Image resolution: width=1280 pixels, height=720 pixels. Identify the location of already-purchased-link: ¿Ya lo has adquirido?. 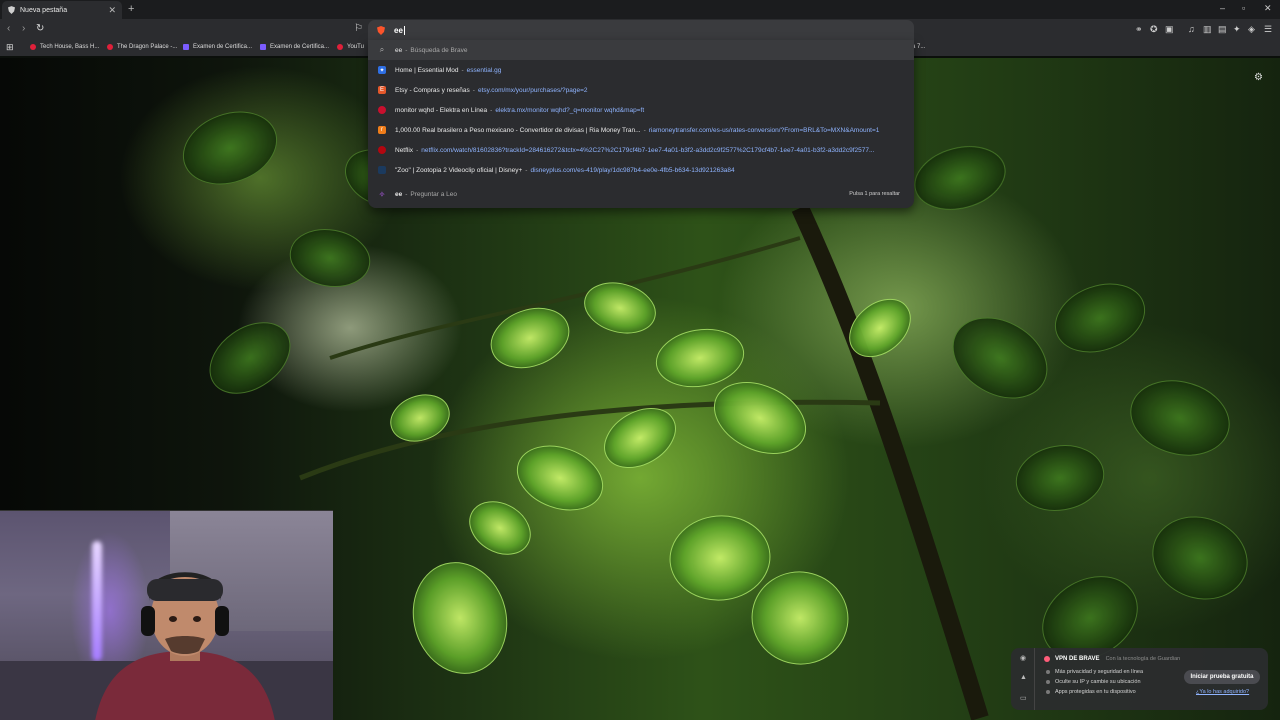
(1222, 692).